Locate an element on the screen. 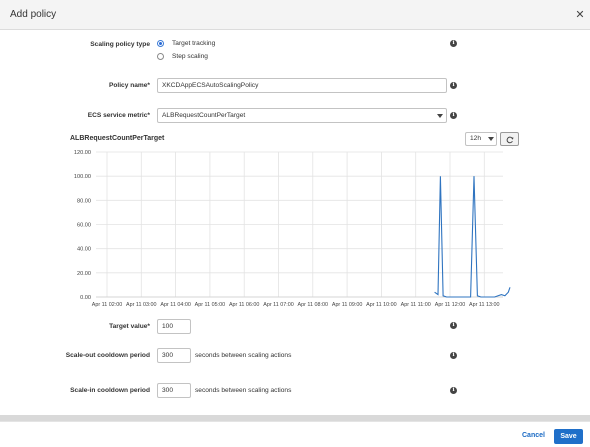 This screenshot has width=590, height=447. x-tick-label: Apr 11 06:00 is located at coordinates (244, 305).